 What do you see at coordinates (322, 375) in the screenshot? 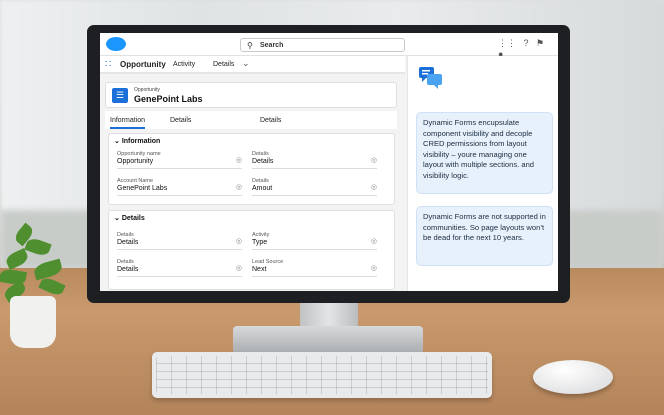
I see `keyboard` at bounding box center [322, 375].